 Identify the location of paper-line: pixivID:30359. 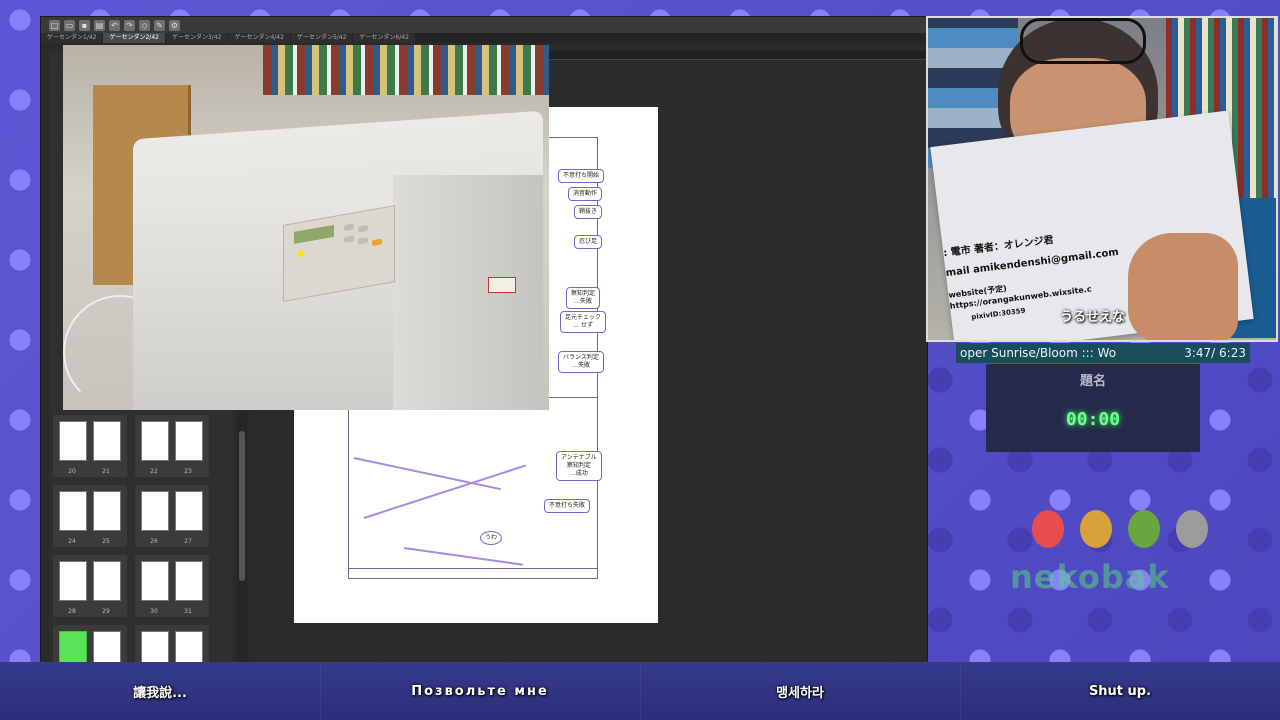
(998, 314).